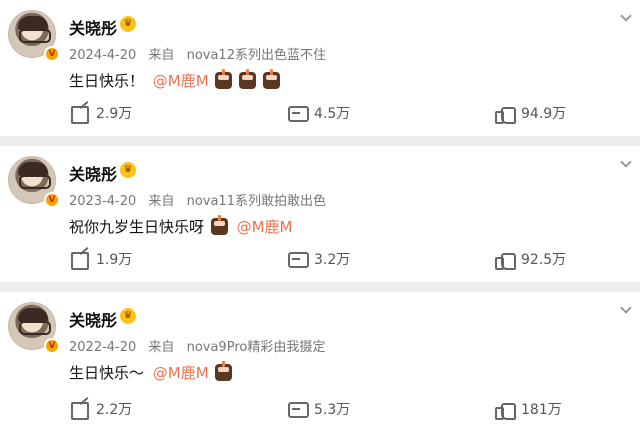  Describe the element at coordinates (541, 410) in the screenshot. I see `like-count: 181万` at that location.